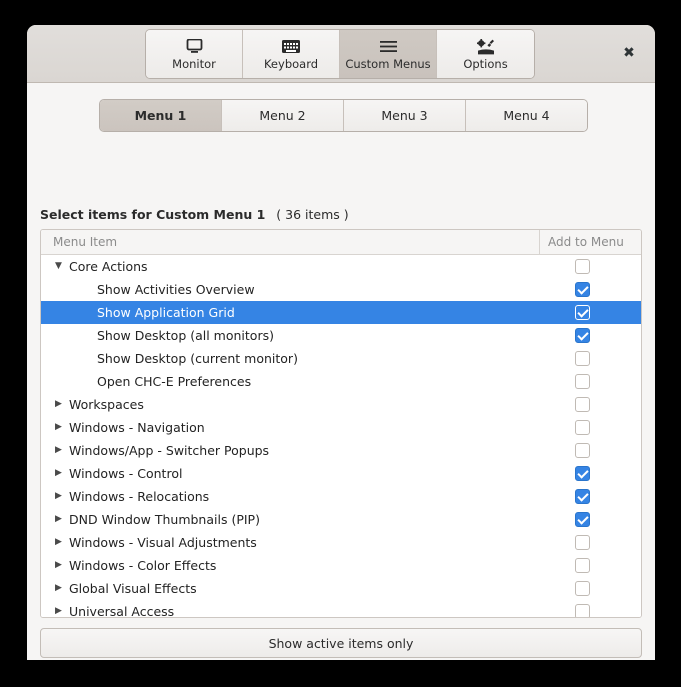 This screenshot has height=687, width=681. I want to click on close-window-button: ✖, so click(629, 53).